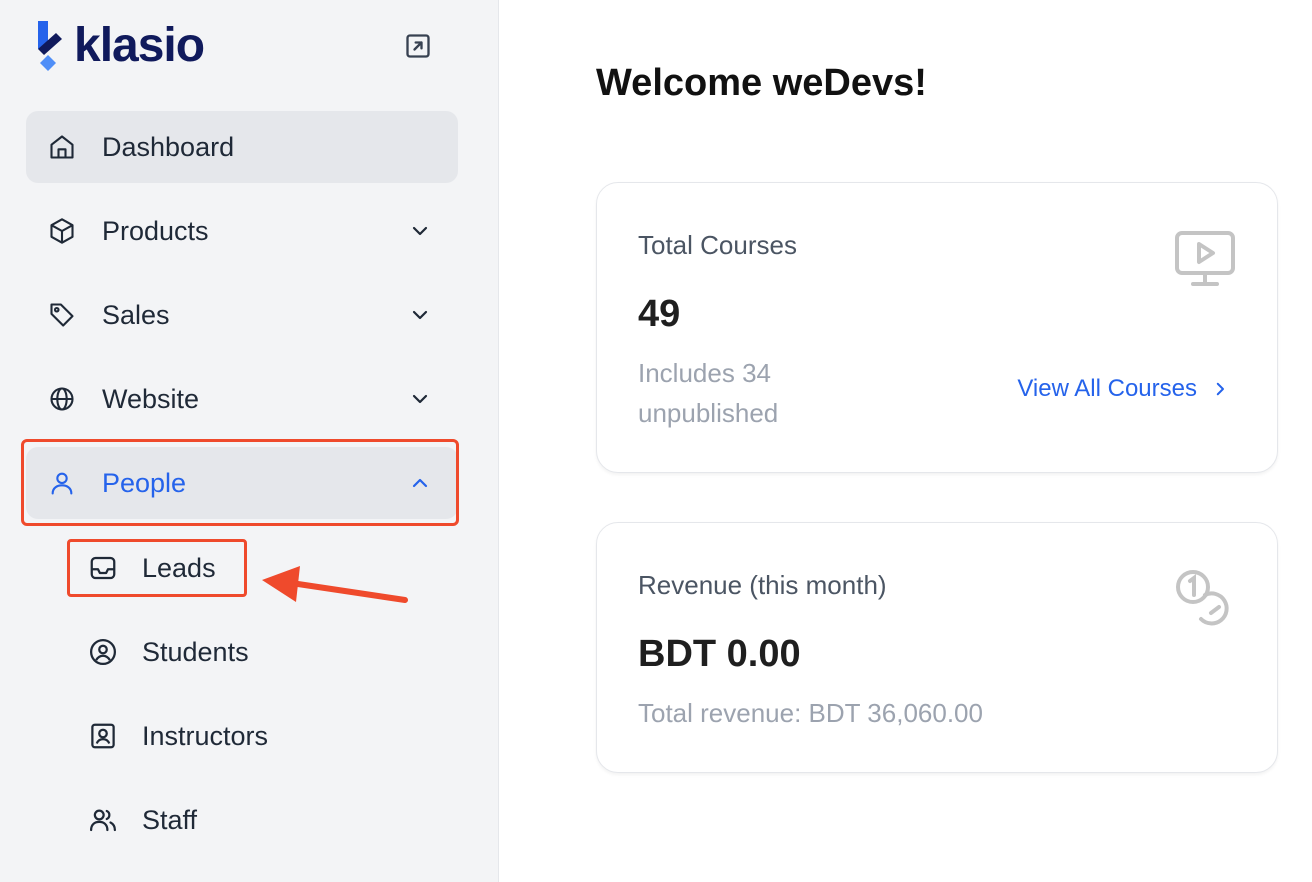  What do you see at coordinates (50, 46) in the screenshot?
I see `klasio-logo-icon` at bounding box center [50, 46].